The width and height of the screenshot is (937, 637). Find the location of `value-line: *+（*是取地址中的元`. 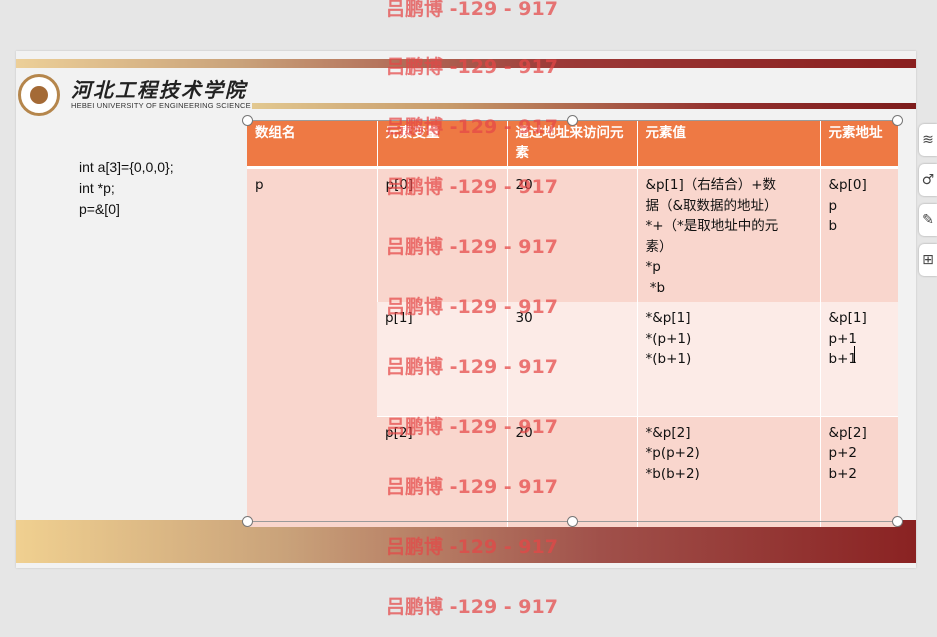

value-line: *+（*是取地址中的元 is located at coordinates (712, 226).